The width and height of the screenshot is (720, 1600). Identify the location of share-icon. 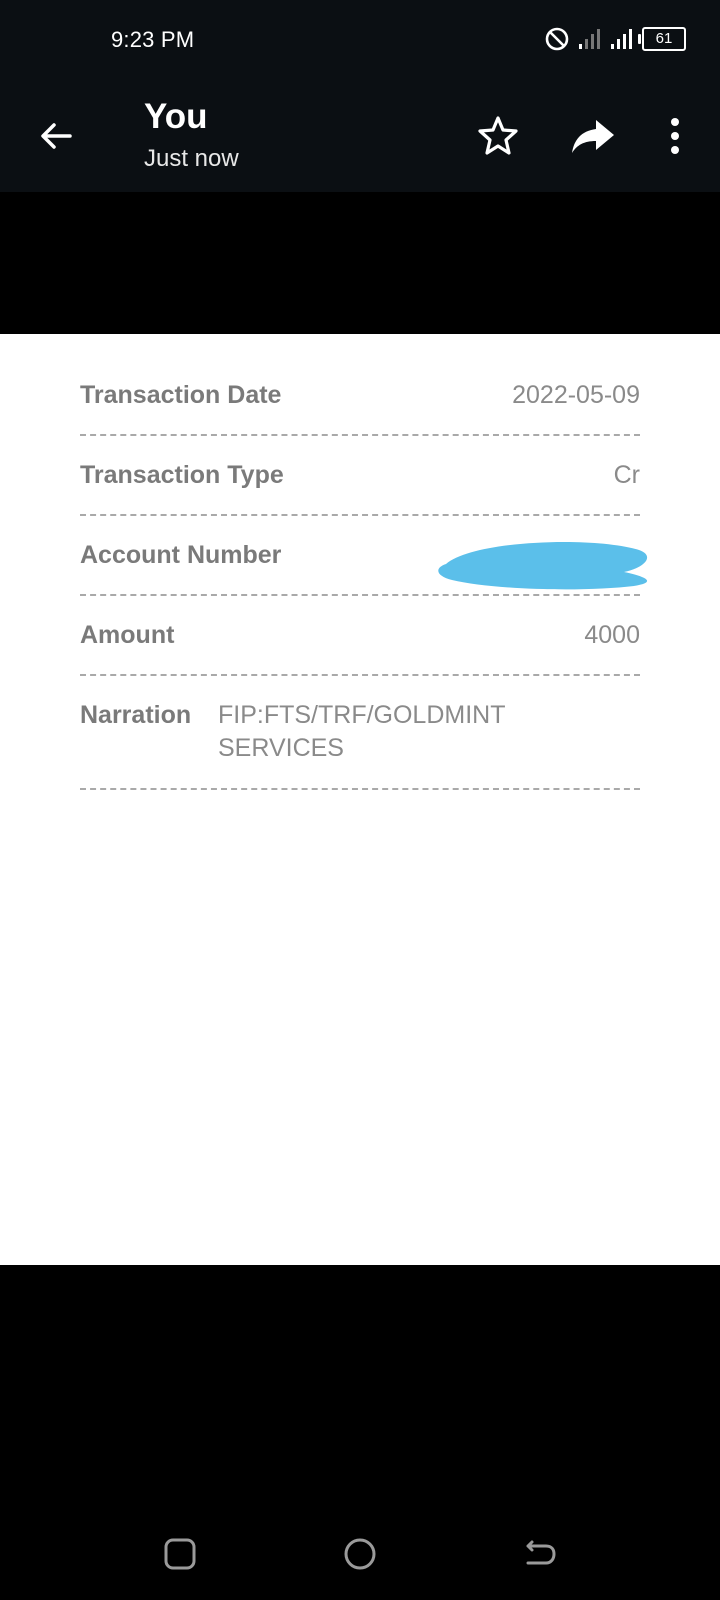
(593, 136).